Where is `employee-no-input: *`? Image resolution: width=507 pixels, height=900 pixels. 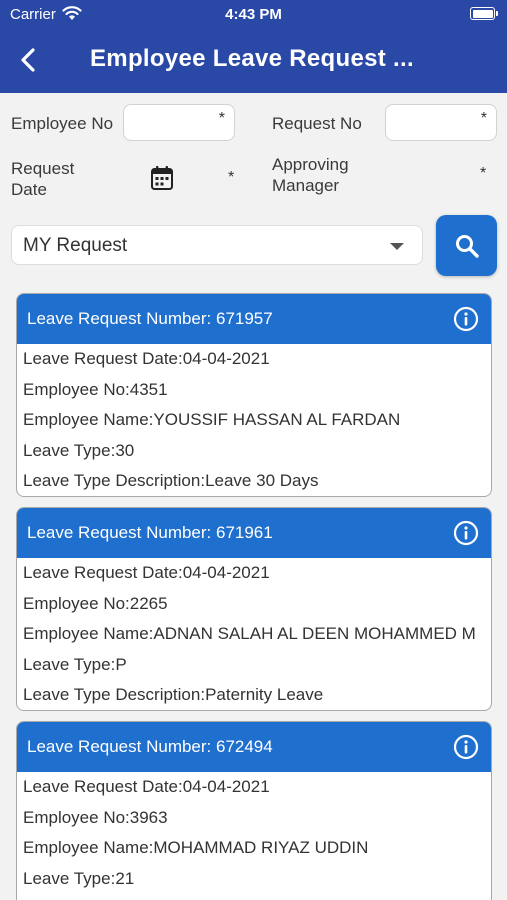
employee-no-input: * is located at coordinates (179, 122).